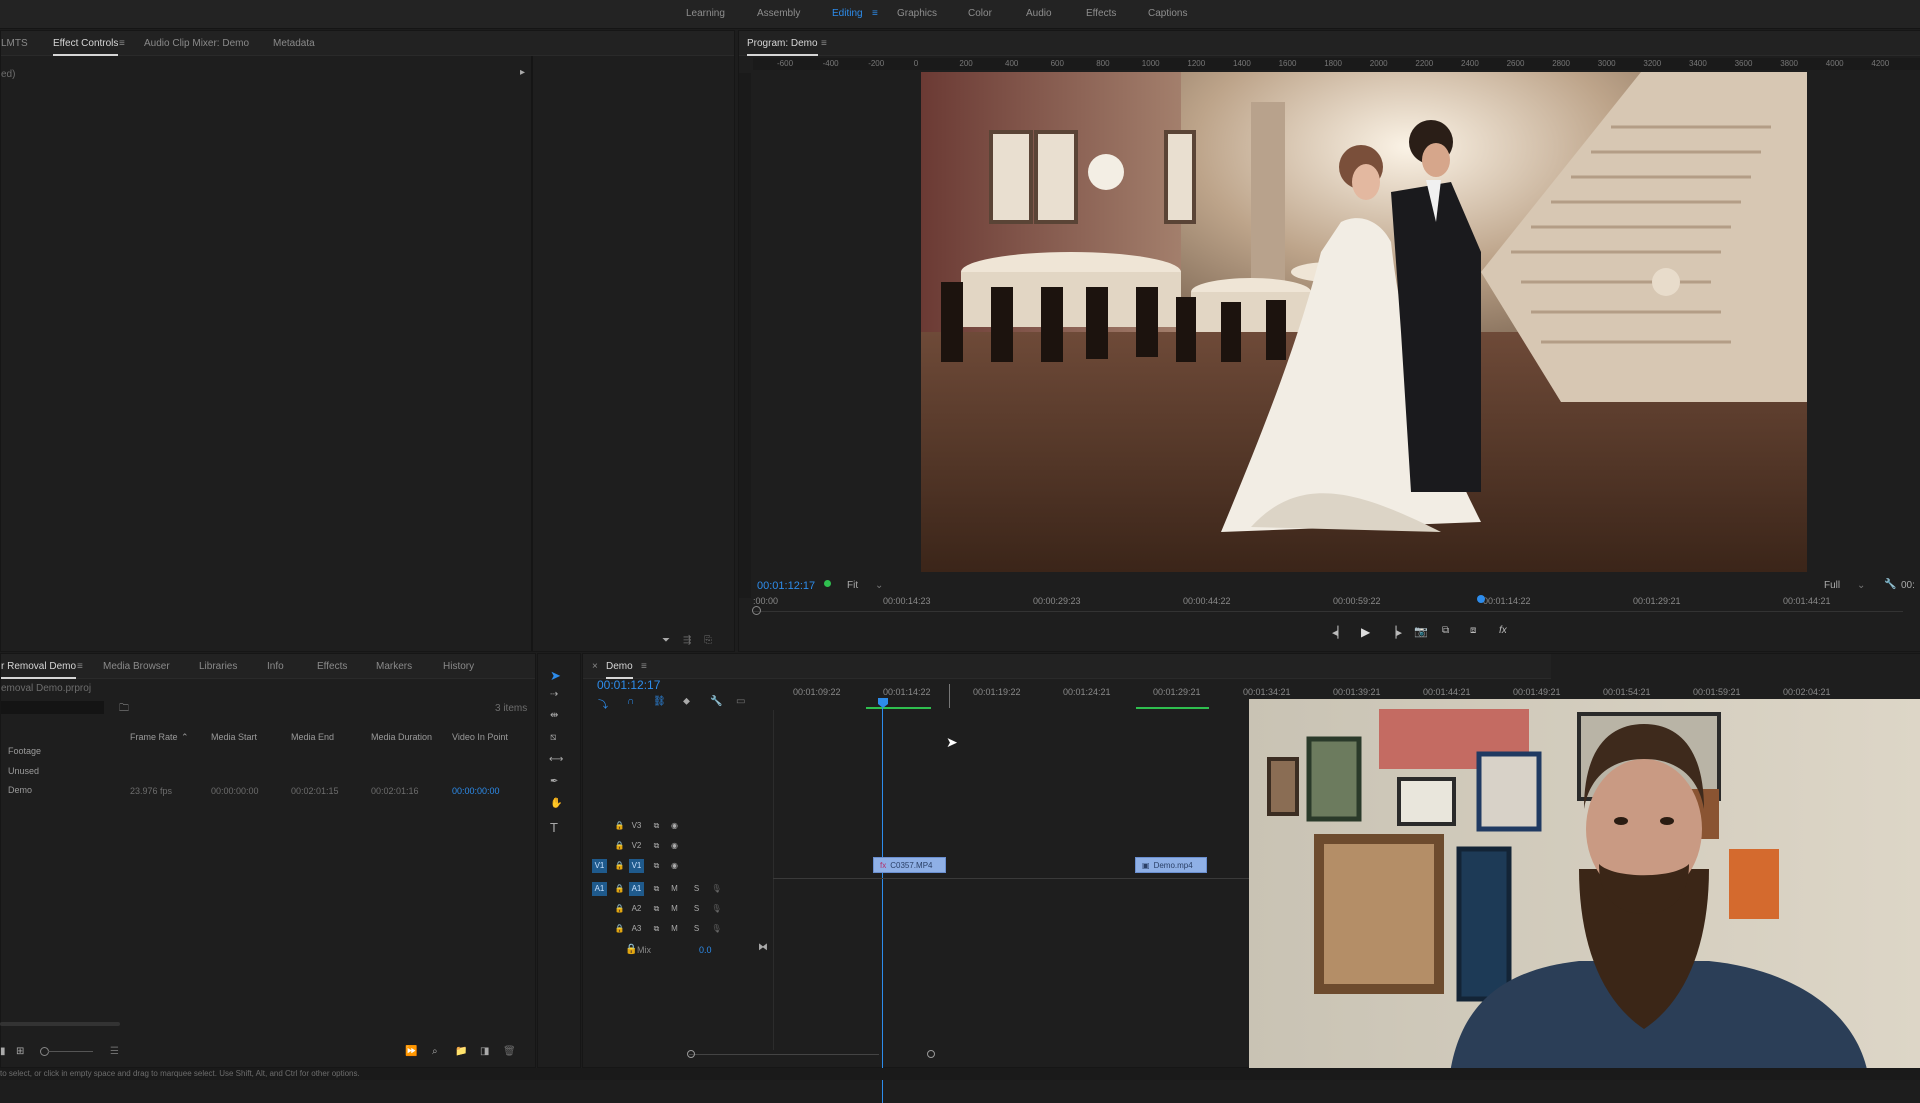 Image resolution: width=1920 pixels, height=1103 pixels. I want to click on list-item-demo: Demo, so click(20, 790).